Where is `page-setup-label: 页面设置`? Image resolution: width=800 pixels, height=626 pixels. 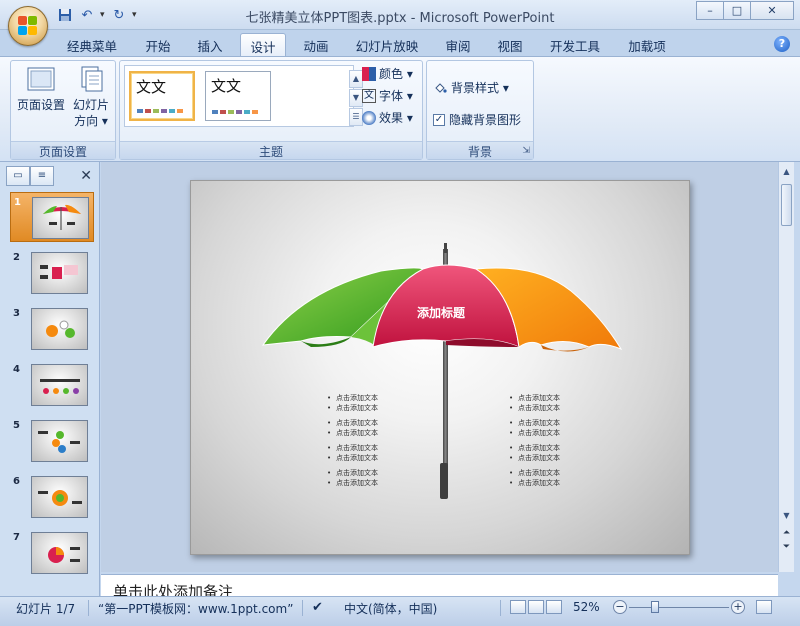 page-setup-label: 页面设置 is located at coordinates (40, 105).